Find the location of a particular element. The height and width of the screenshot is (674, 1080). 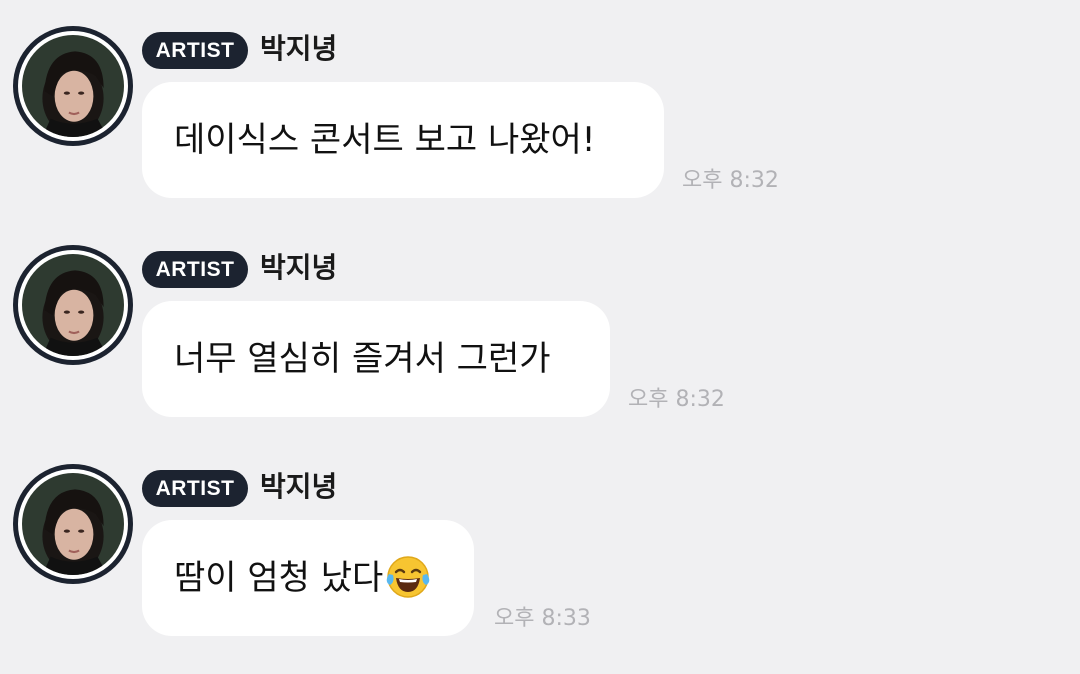

message-bubble: 너무 열심히 즐겨서 그런가 is located at coordinates (376, 359).